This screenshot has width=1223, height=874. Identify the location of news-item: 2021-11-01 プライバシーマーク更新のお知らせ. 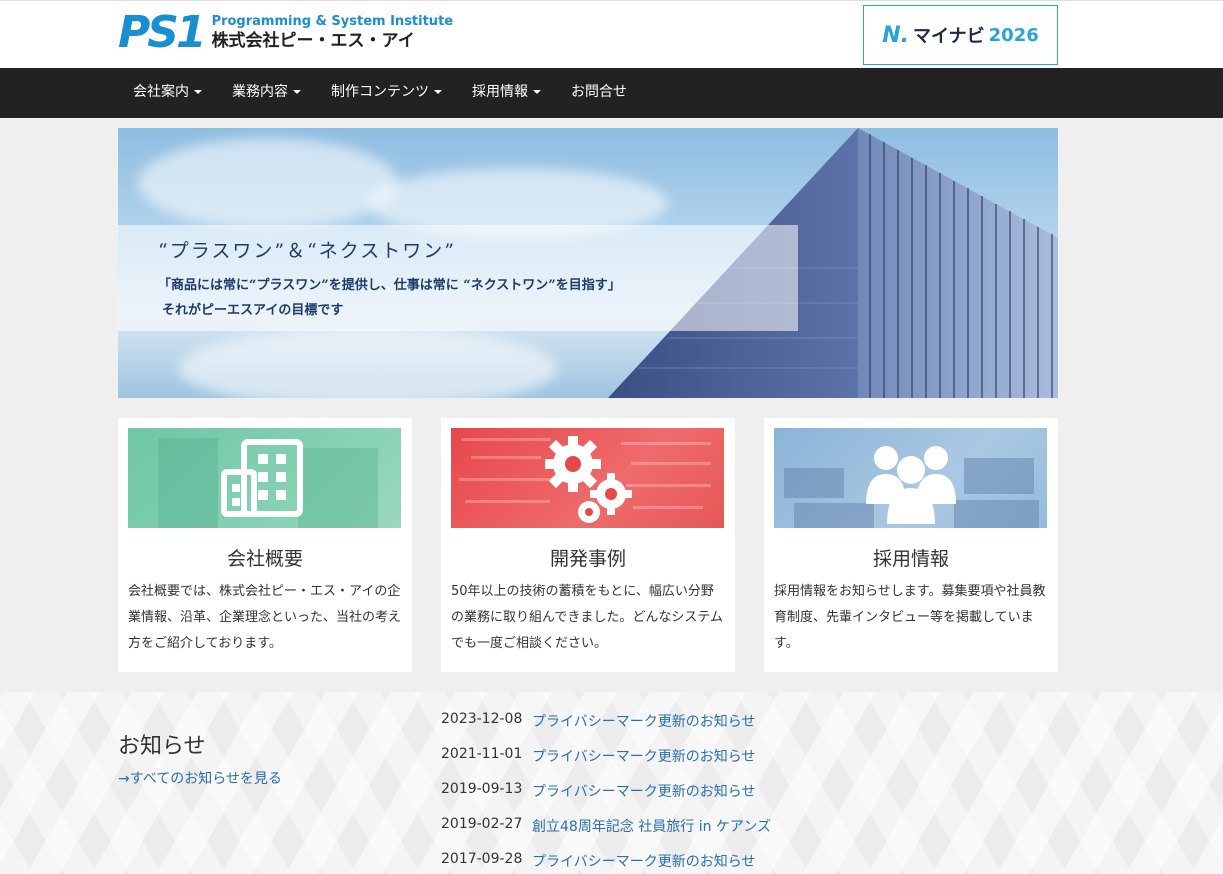
(606, 763).